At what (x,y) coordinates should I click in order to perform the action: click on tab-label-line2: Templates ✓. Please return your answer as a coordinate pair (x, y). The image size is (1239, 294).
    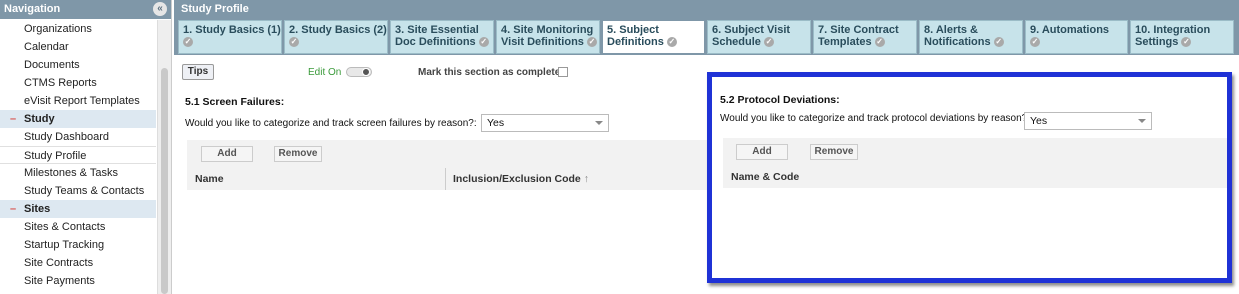
    Looking at the image, I should click on (865, 42).